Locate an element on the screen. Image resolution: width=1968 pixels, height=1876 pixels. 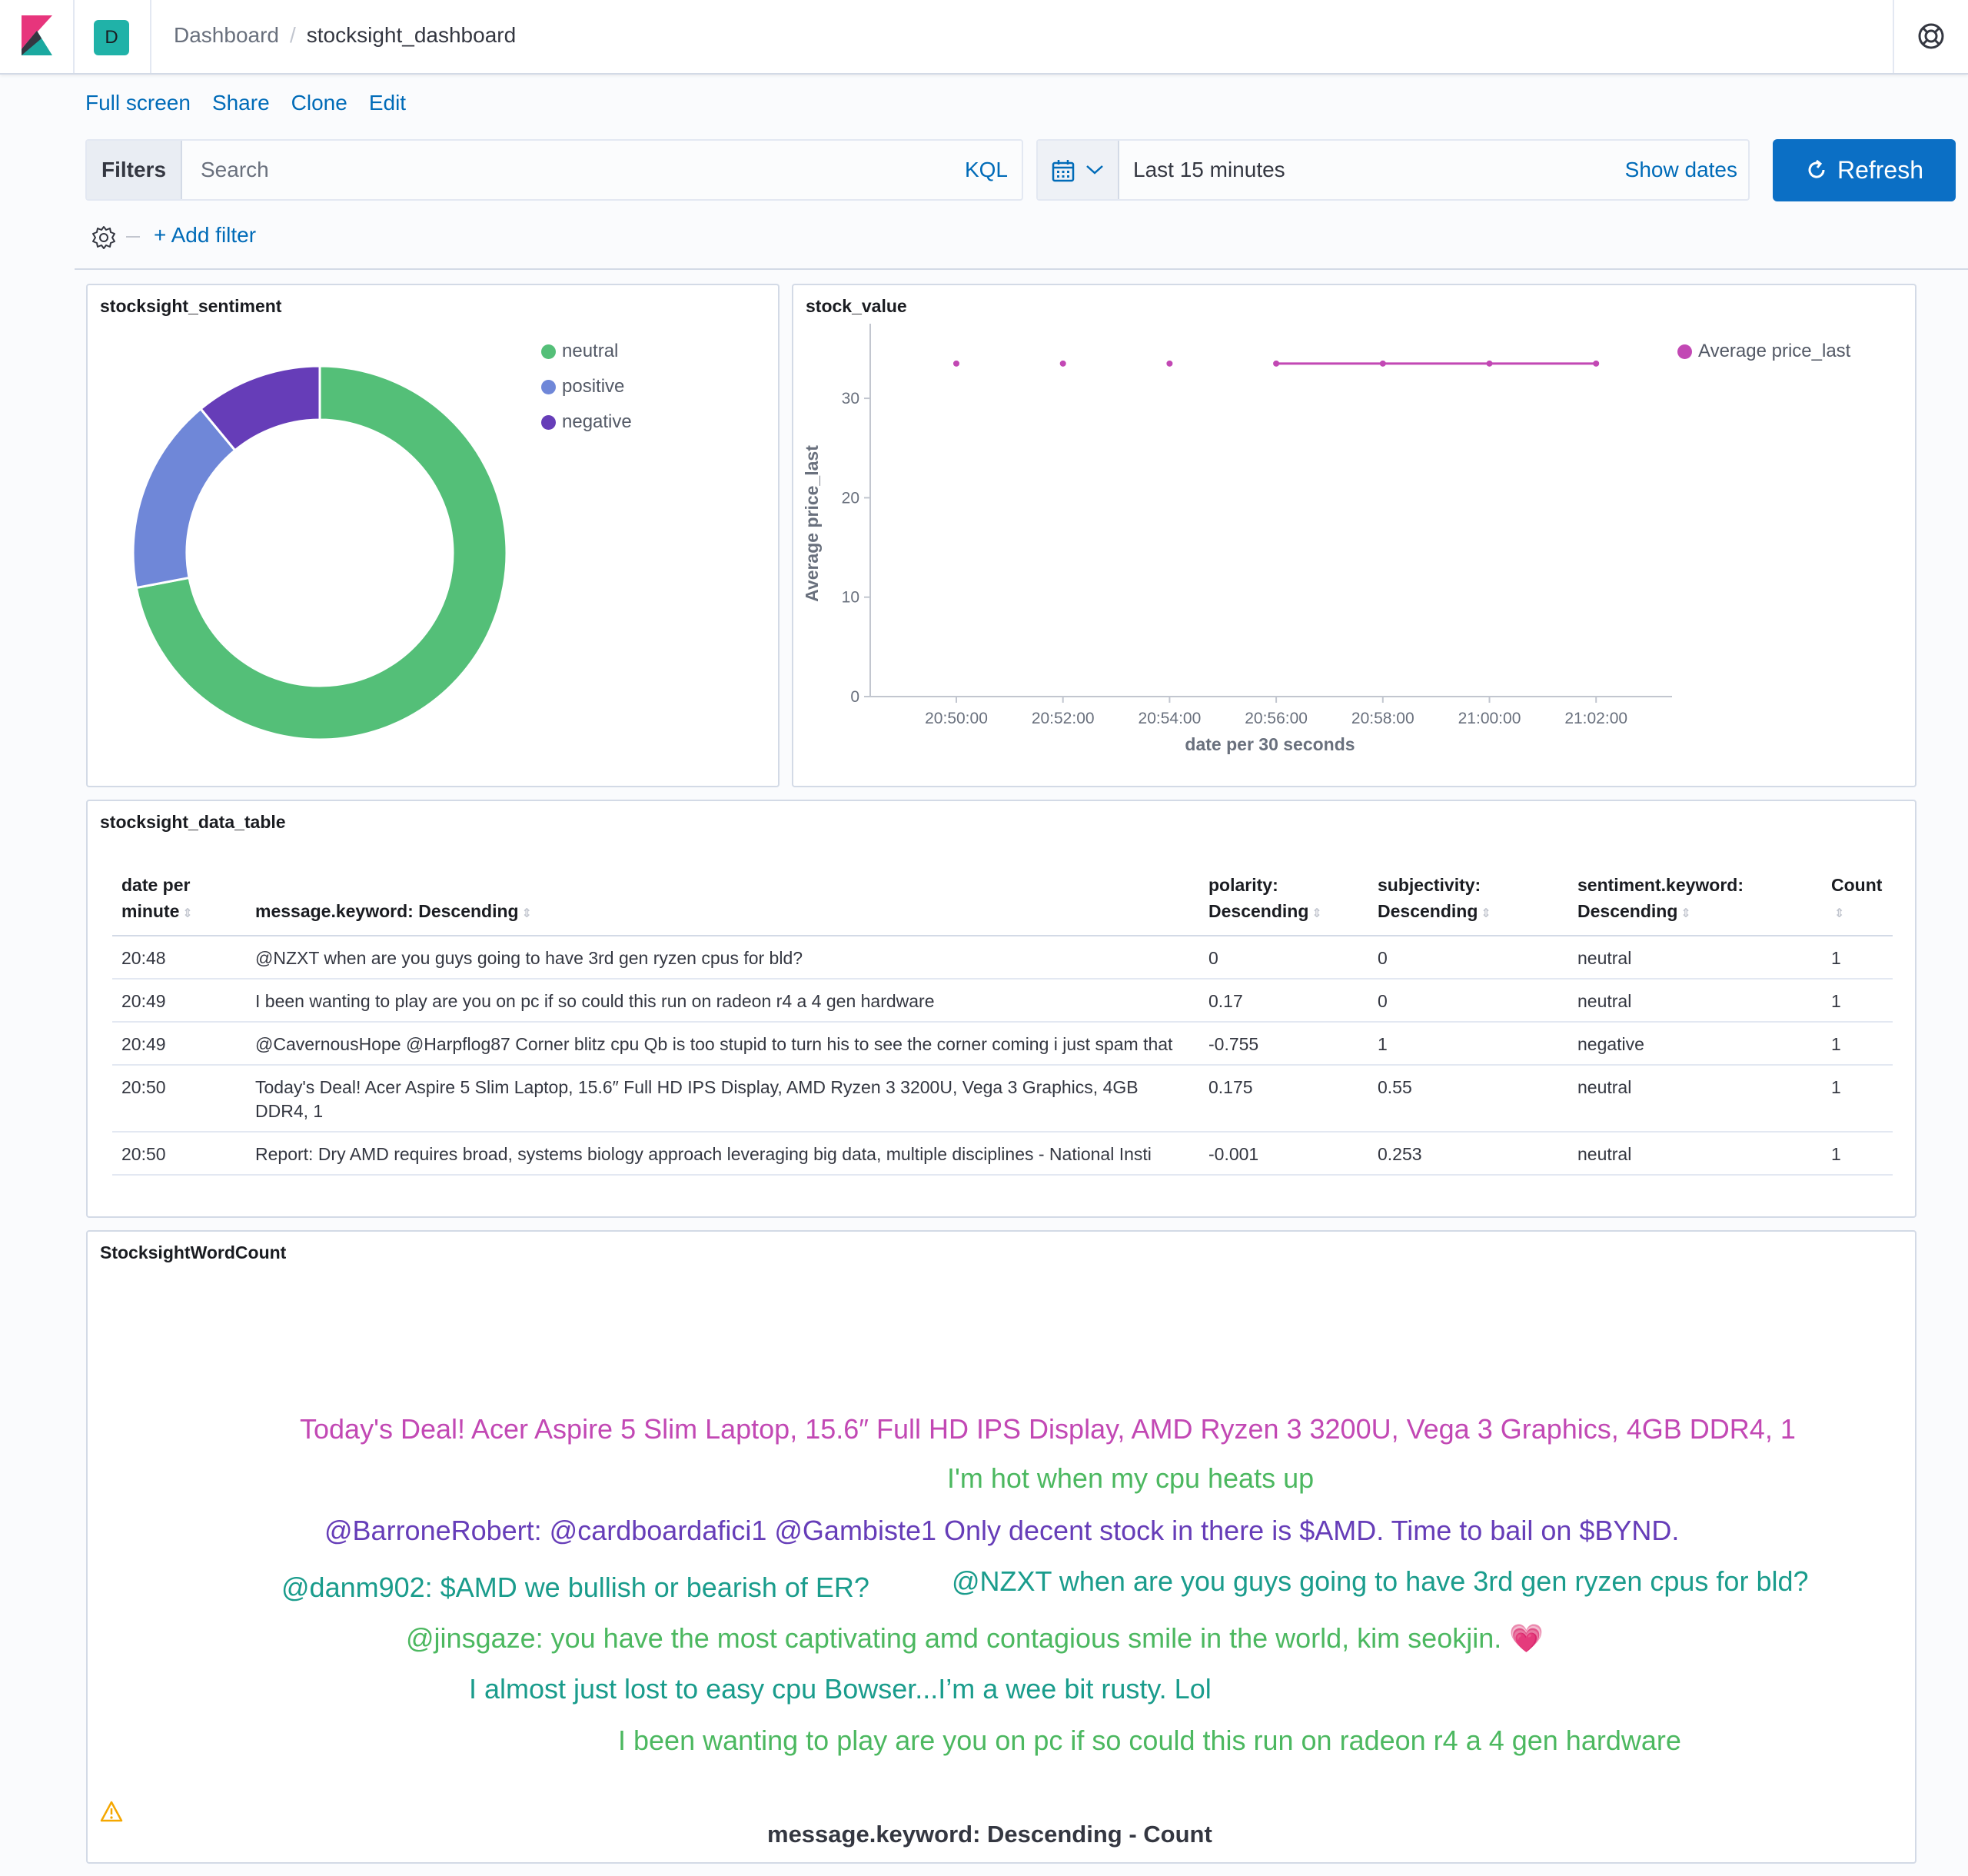
column-header-subjectivity: subjectivity: Descending ⇕ is located at coordinates (1468, 901).